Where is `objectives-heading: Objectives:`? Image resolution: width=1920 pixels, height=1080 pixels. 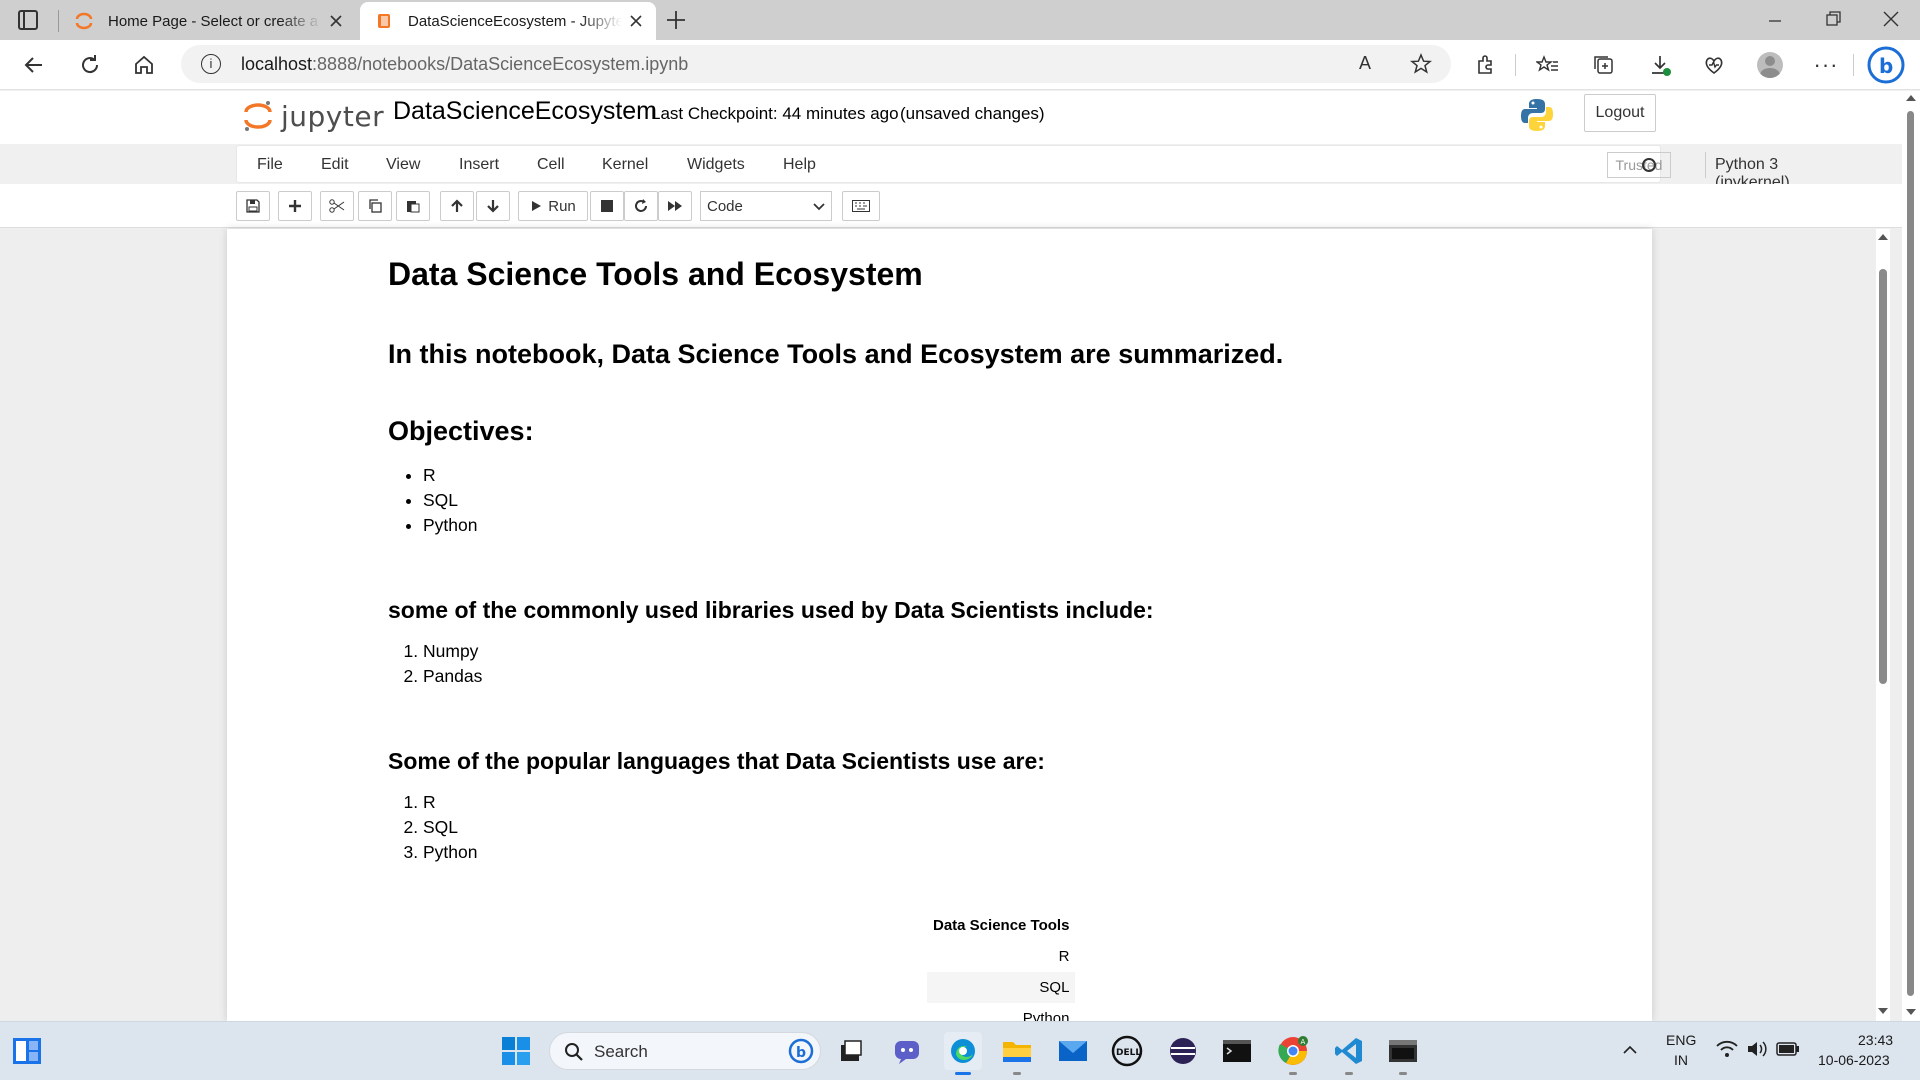 objectives-heading: Objectives: is located at coordinates (461, 431).